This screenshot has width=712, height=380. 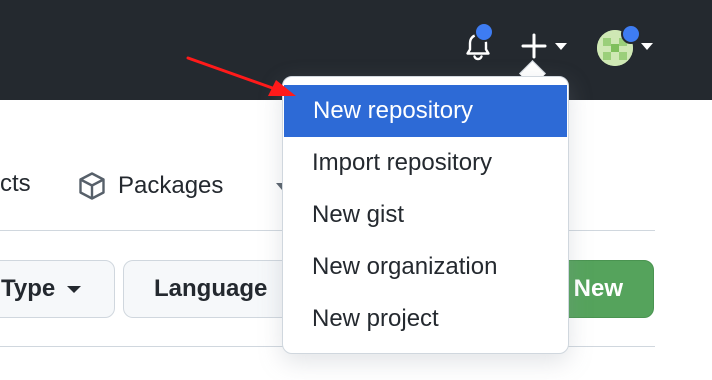 I want to click on new-button-label: New, so click(x=598, y=288).